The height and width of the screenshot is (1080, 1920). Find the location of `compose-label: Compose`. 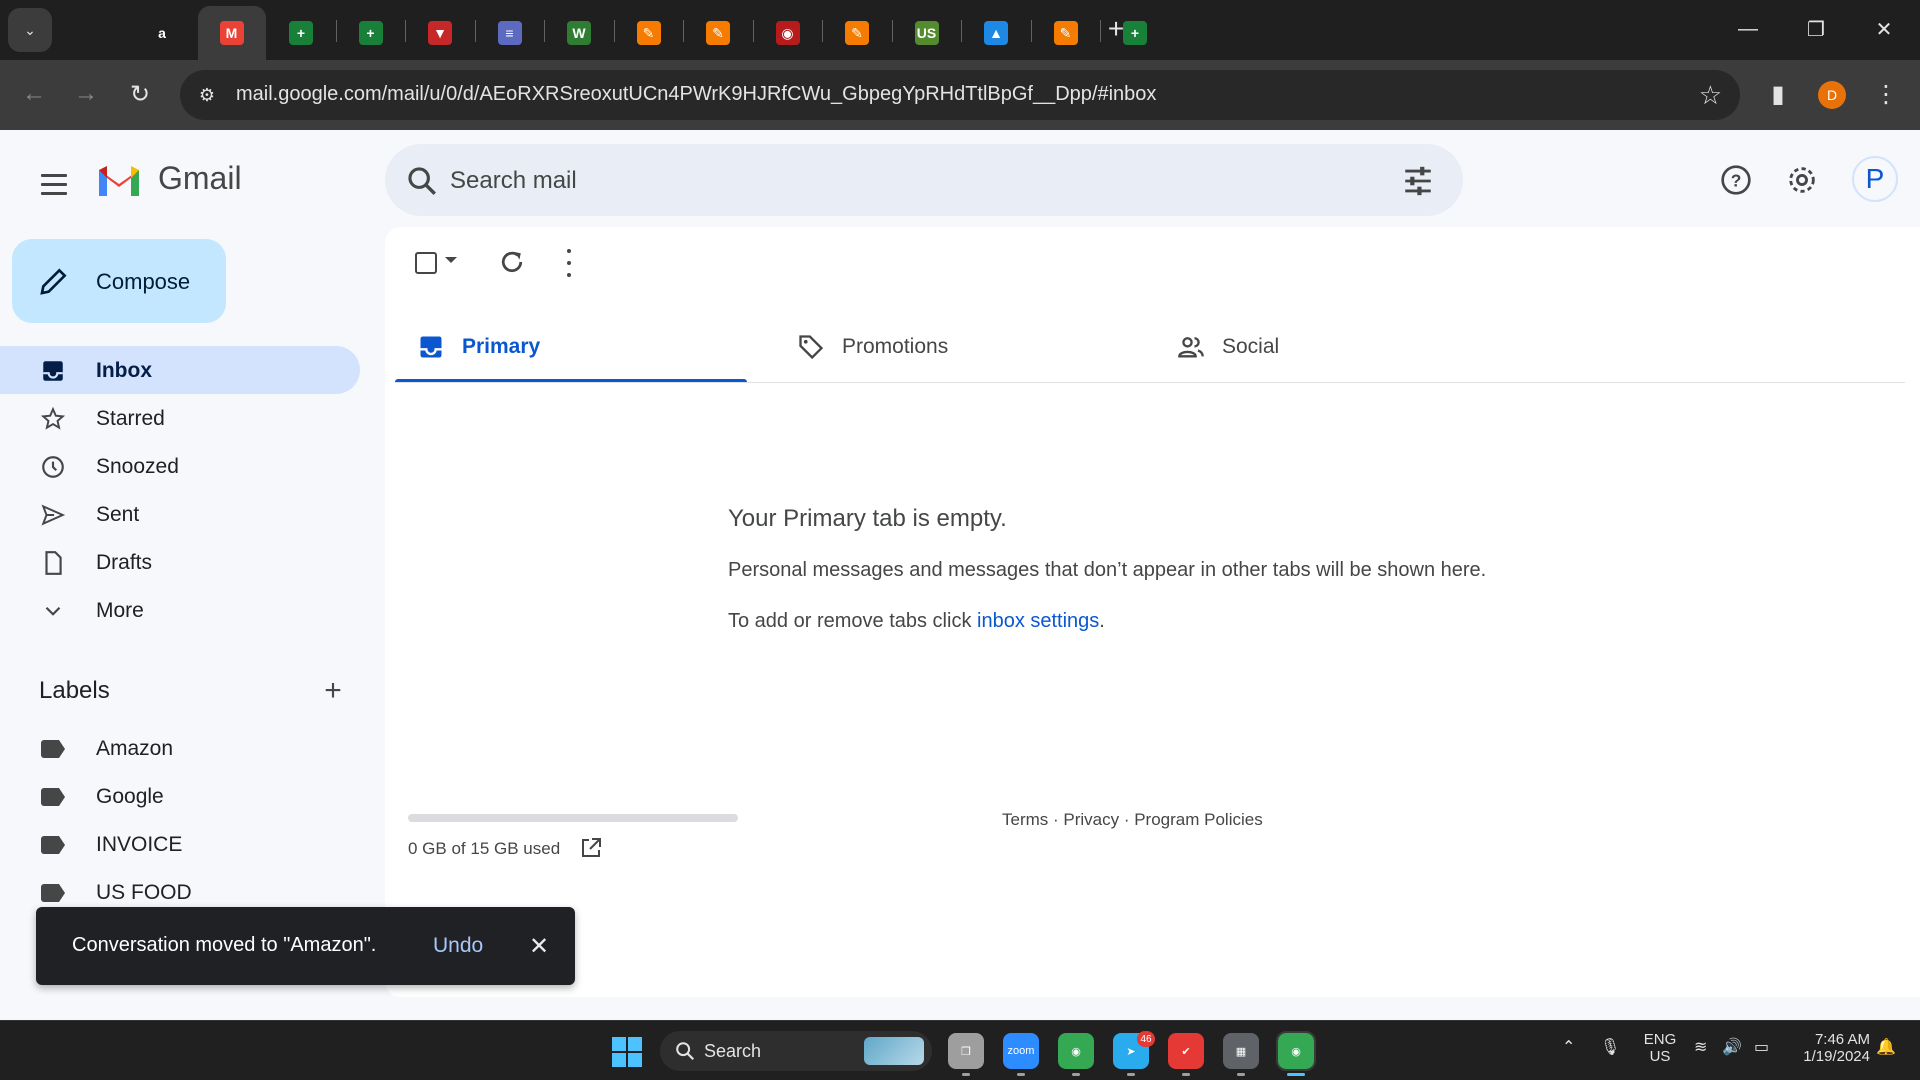

compose-label: Compose is located at coordinates (143, 281).